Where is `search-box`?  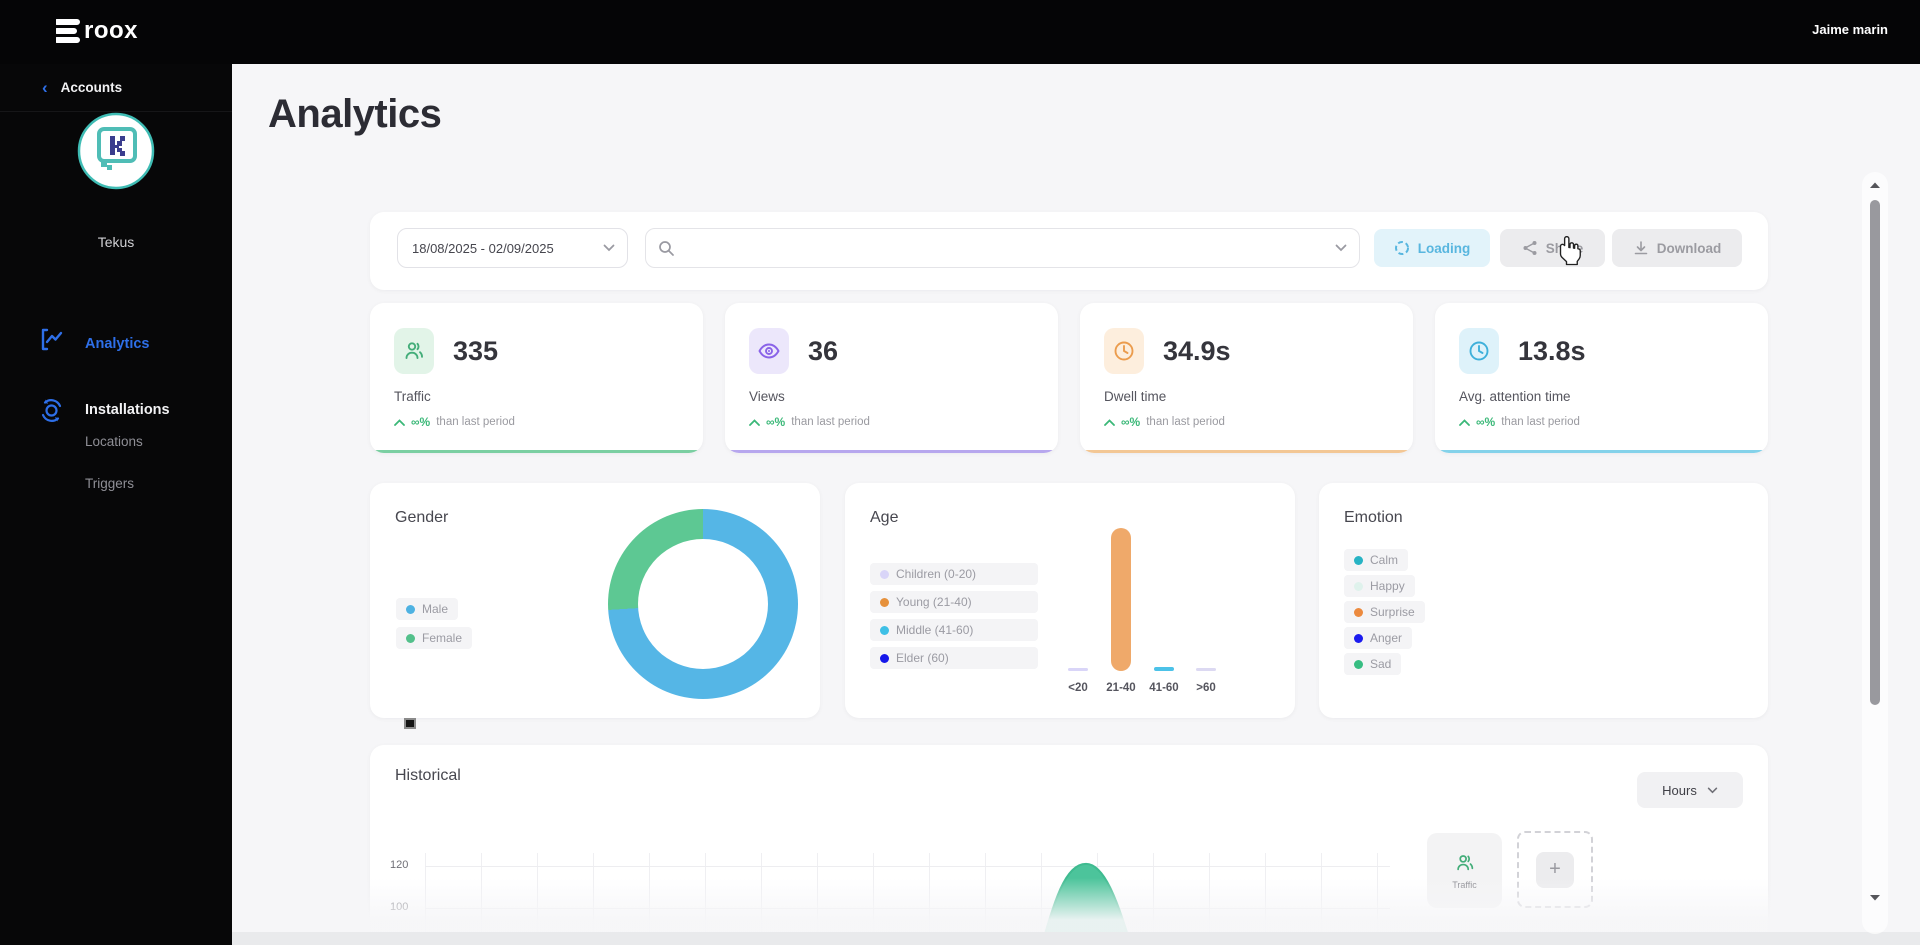 search-box is located at coordinates (1002, 248).